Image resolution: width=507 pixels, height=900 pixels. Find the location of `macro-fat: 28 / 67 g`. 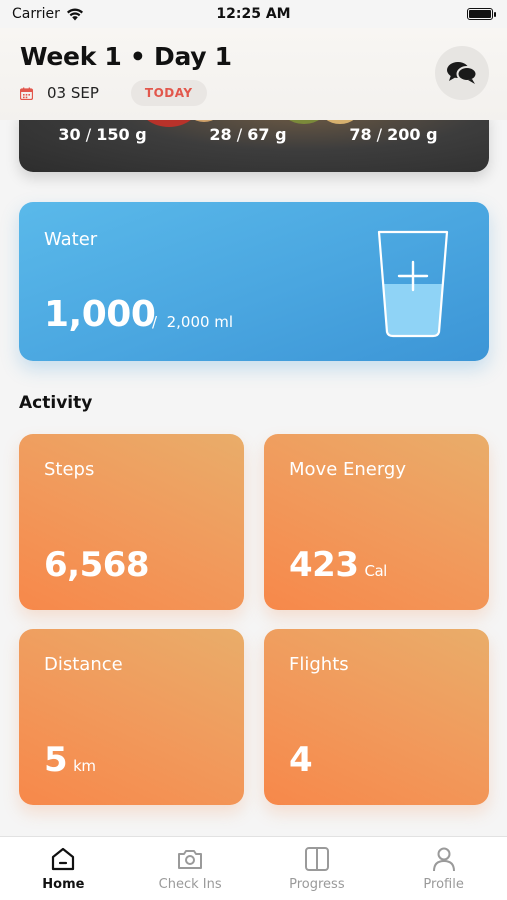

macro-fat: 28 / 67 g is located at coordinates (248, 134).